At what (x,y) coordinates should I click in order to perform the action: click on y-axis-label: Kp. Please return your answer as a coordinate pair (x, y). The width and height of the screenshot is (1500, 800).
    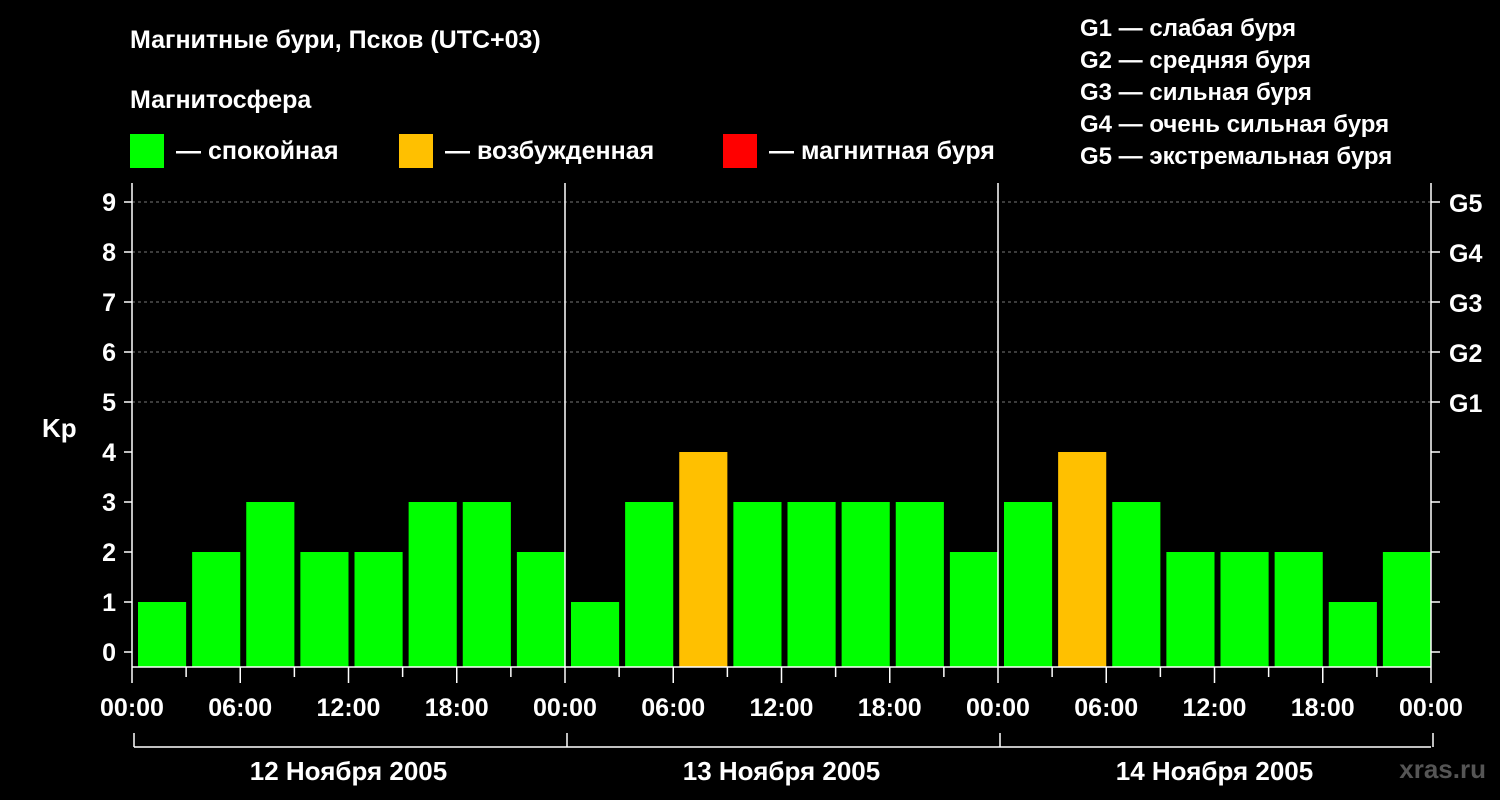
    Looking at the image, I should click on (59, 428).